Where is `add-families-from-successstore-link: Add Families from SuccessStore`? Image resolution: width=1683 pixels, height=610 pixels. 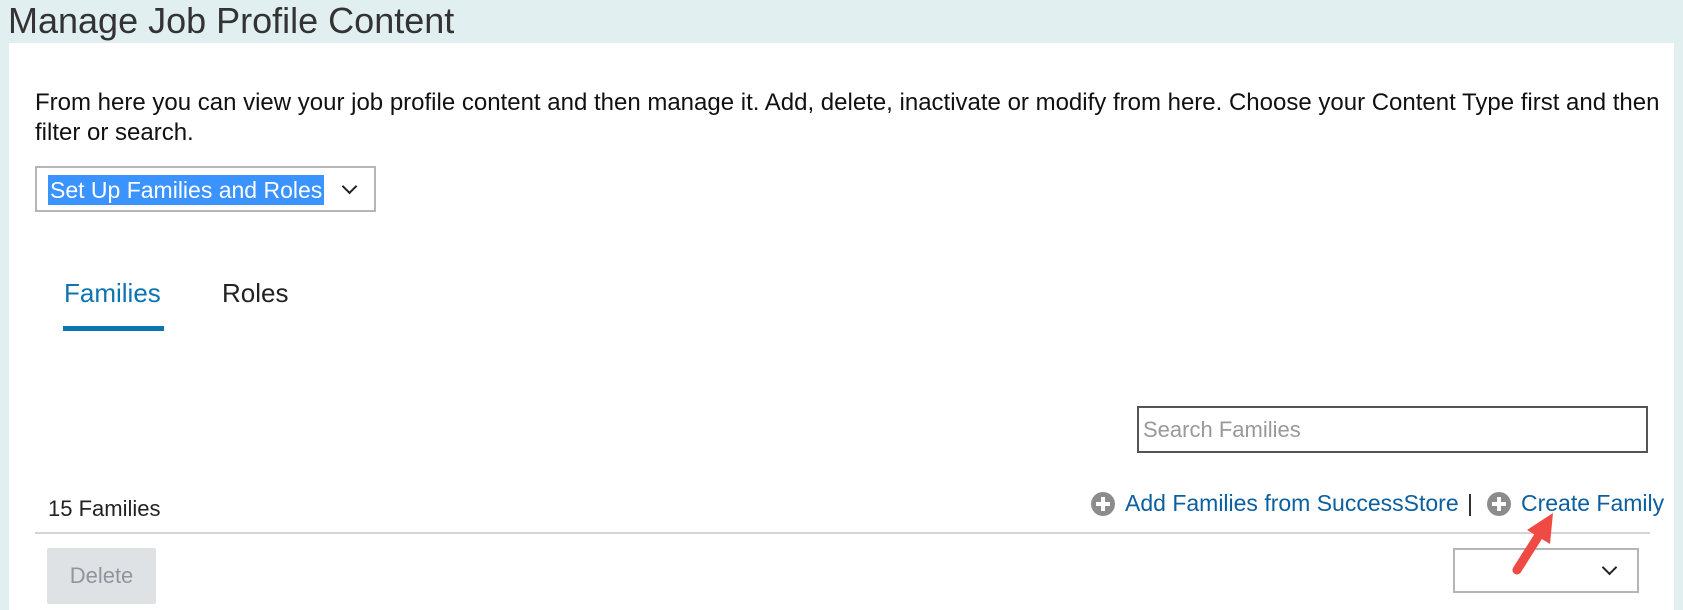 add-families-from-successstore-link: Add Families from SuccessStore is located at coordinates (1275, 503).